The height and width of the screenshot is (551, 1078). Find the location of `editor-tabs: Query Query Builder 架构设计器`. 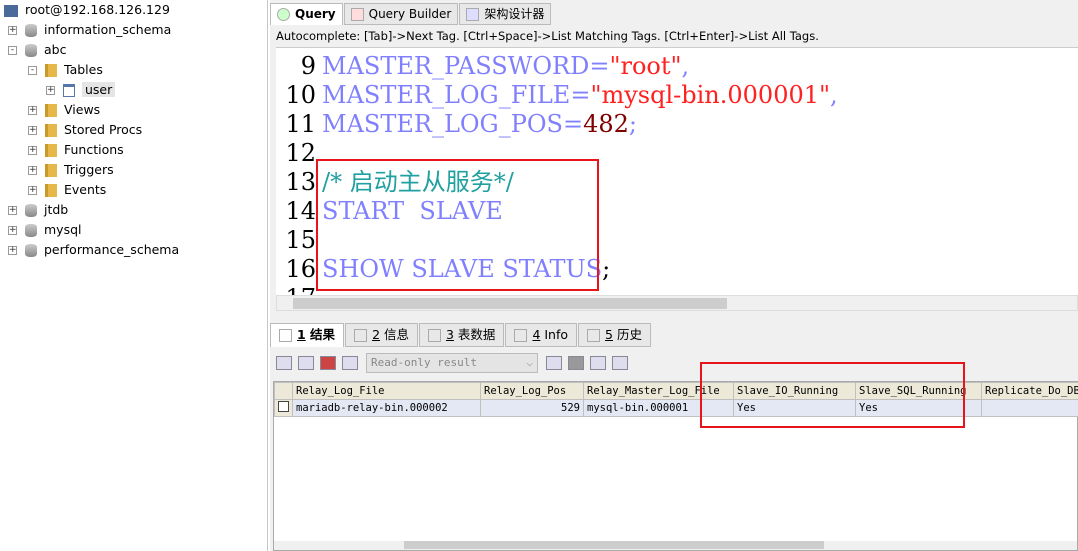

editor-tabs: Query Query Builder 架构设计器 is located at coordinates (411, 14).